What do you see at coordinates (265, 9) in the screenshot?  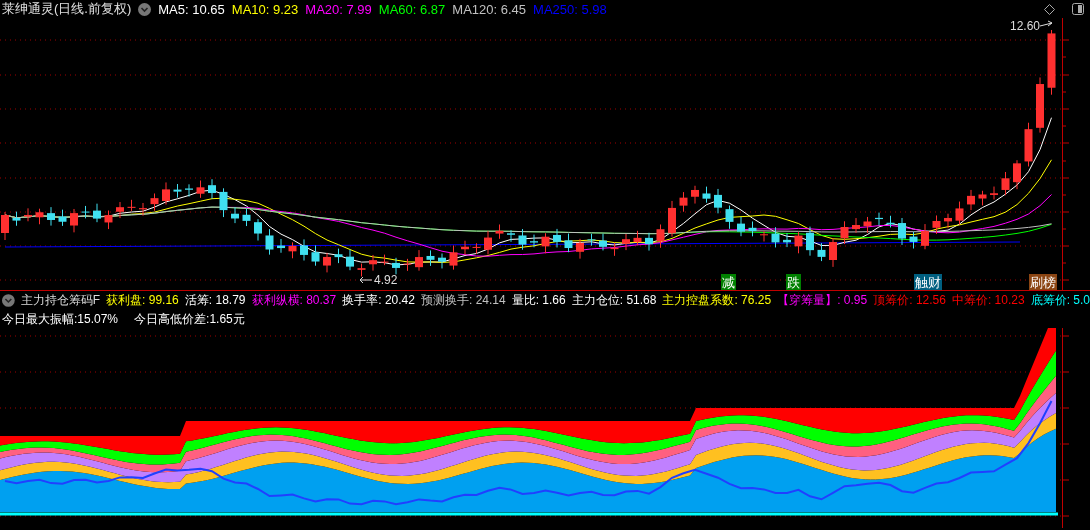 I see `moving-average-value: MA10: 9.23` at bounding box center [265, 9].